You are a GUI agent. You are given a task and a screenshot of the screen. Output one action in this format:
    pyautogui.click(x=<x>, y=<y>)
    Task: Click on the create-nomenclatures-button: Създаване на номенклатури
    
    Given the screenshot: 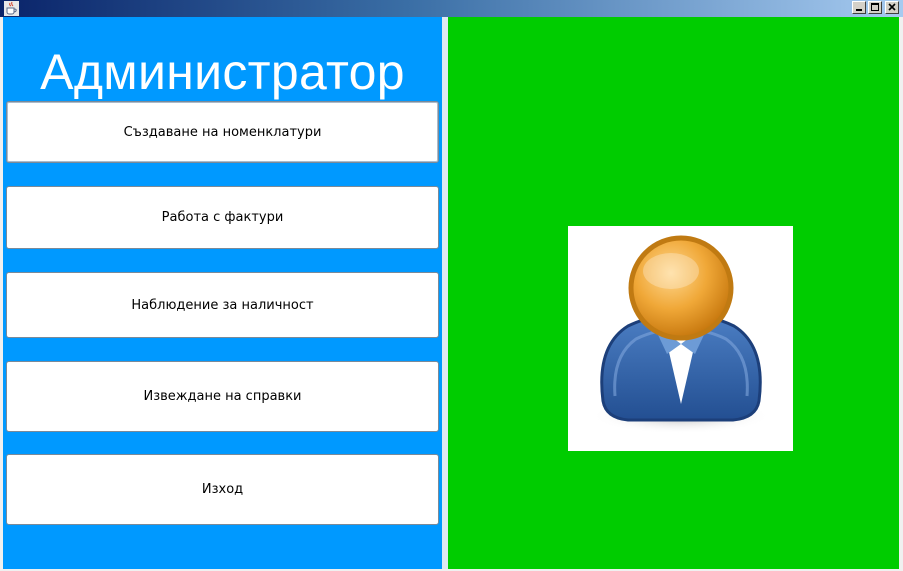 What is the action you would take?
    pyautogui.click(x=222, y=132)
    